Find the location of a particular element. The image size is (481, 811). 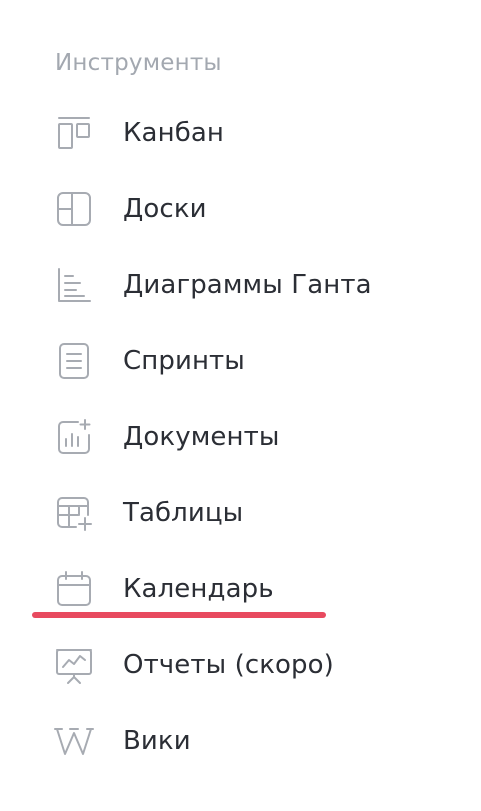

section-title: Инструменты is located at coordinates (138, 63).